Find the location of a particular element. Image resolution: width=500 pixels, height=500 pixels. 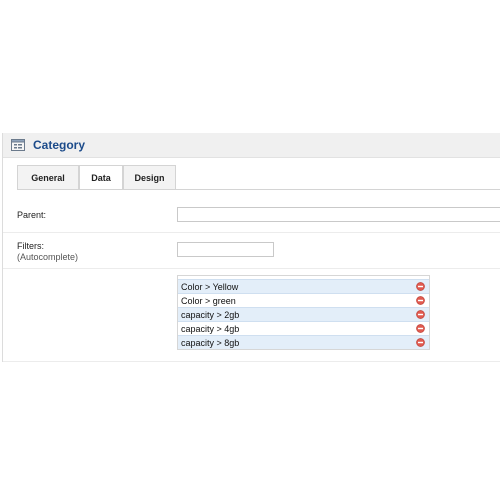

list-item: capacity > 8gb is located at coordinates (303, 342).